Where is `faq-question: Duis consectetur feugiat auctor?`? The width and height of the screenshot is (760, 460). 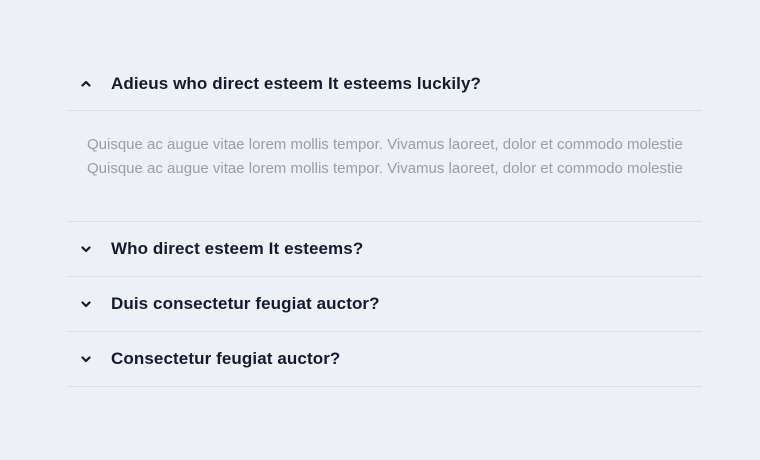
faq-question: Duis consectetur feugiat auctor? is located at coordinates (245, 303).